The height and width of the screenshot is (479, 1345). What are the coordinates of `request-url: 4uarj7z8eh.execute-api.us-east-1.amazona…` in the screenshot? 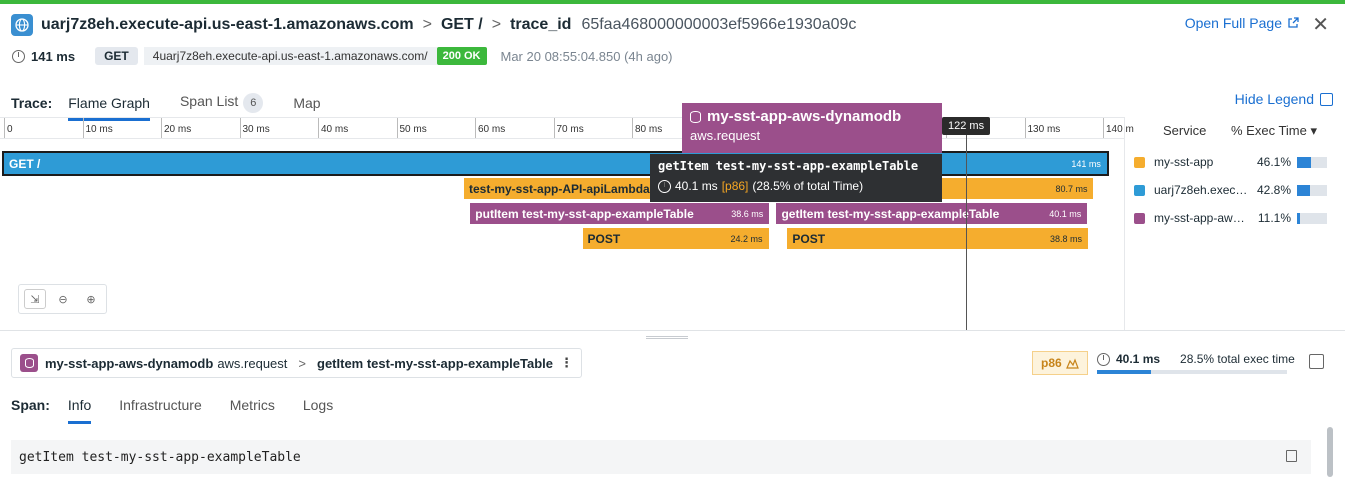 It's located at (290, 56).